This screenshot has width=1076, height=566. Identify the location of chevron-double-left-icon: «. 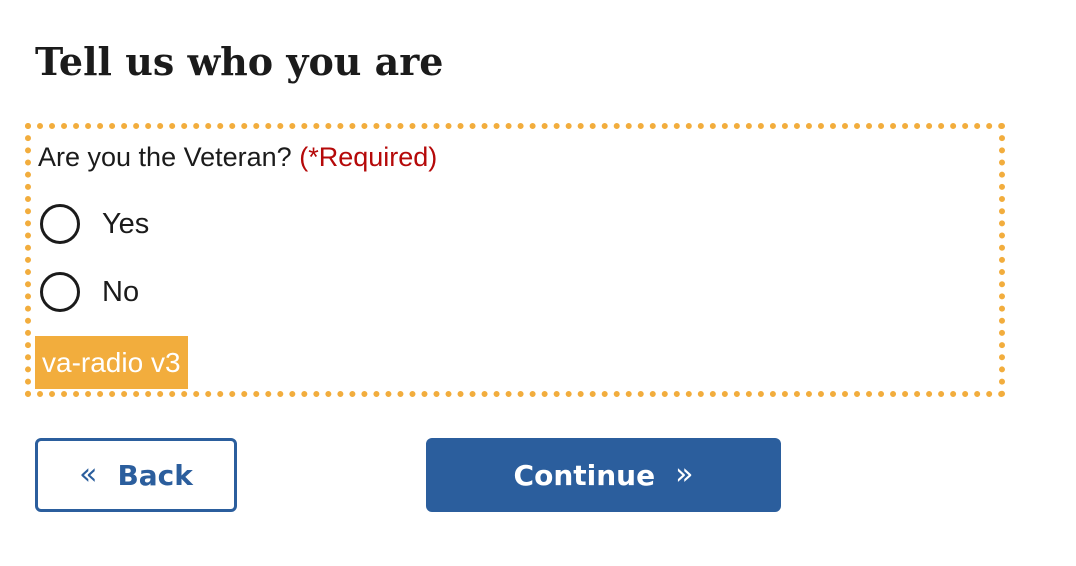
(88, 474).